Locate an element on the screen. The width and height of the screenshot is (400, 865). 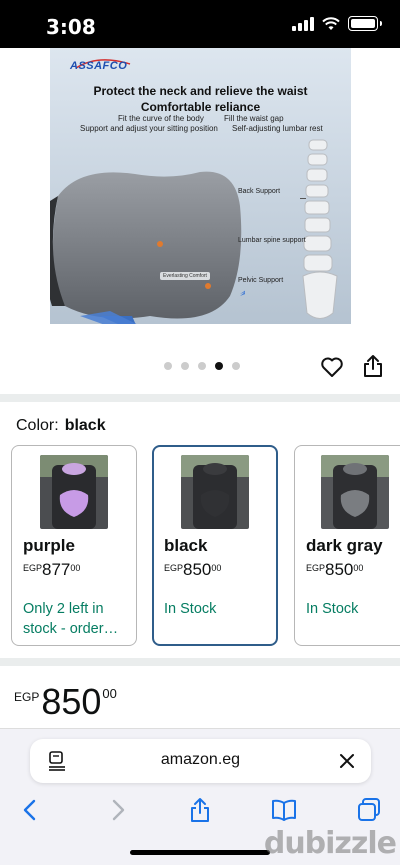
close-icon is located at coordinates (347, 761).